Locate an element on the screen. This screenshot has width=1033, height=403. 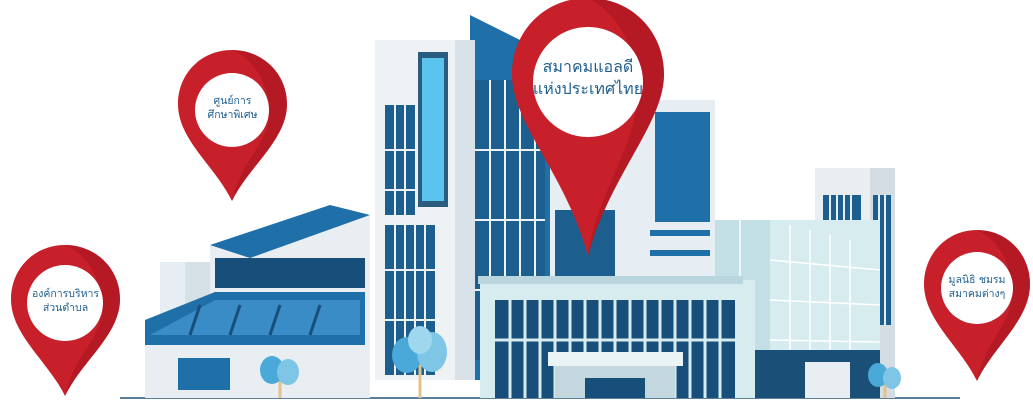
pin-special-education-line-1: ศูนย์การ is located at coordinates (232, 101).